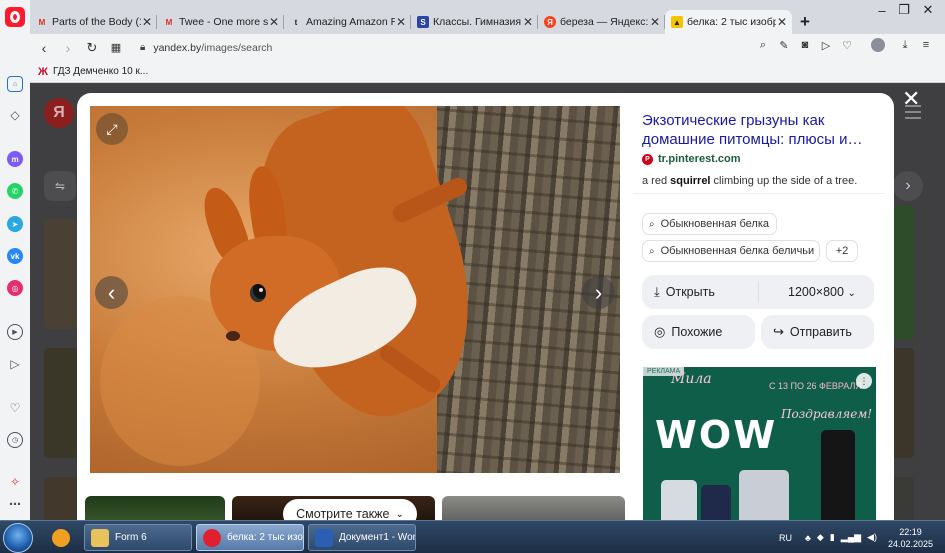  I want to click on image-size-dropdown: 1200×800 ⌄, so click(822, 292).